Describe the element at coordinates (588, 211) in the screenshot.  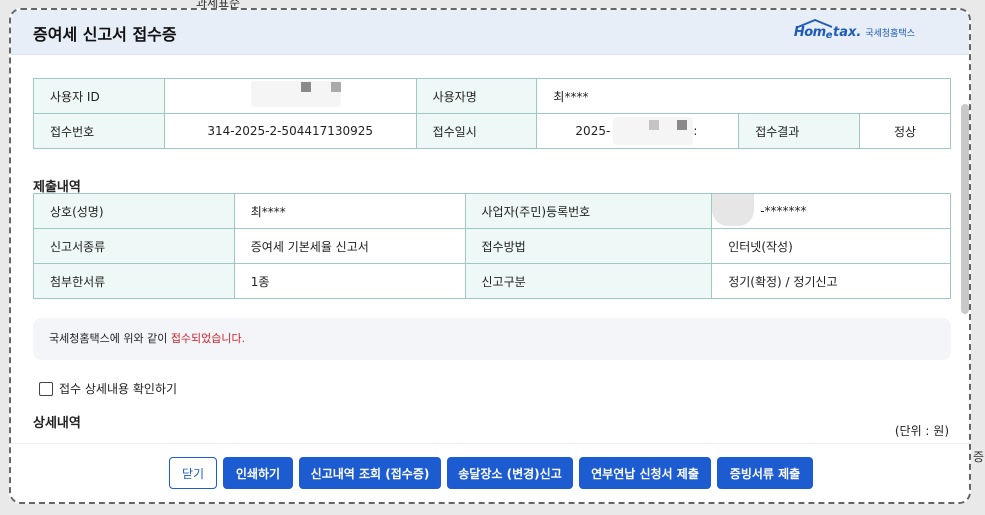
I see `registration-no-label: 사업자(주민)등록번호` at that location.